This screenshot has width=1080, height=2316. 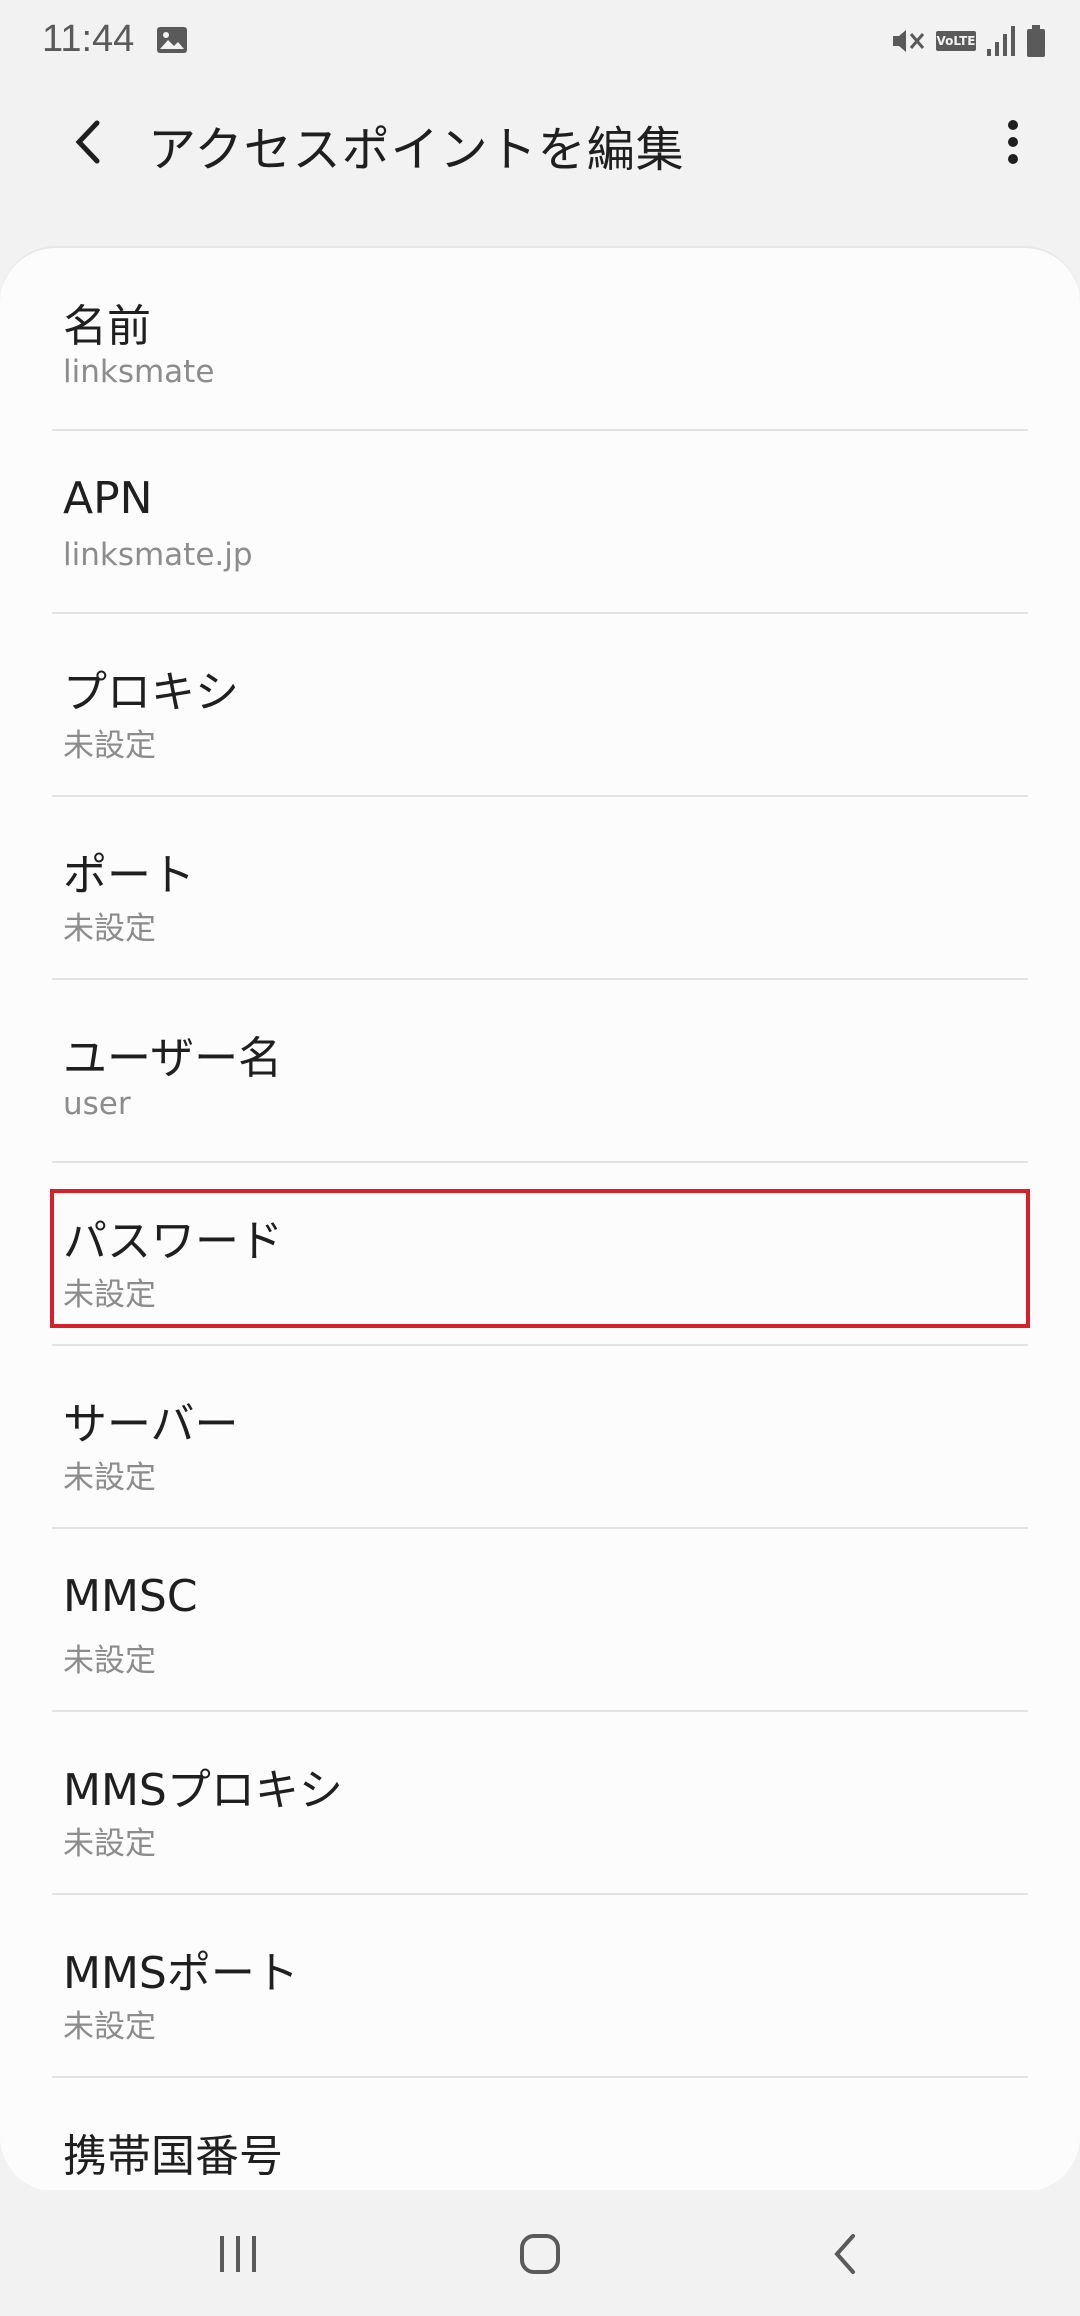 What do you see at coordinates (139, 372) in the screenshot?
I see `item-value: linksmate` at bounding box center [139, 372].